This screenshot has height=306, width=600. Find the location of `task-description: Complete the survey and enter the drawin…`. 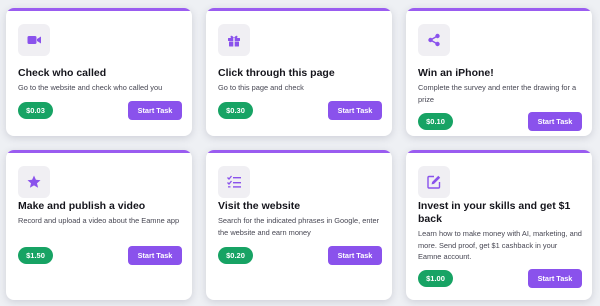

task-description: Complete the survey and enter the drawin… is located at coordinates (497, 93).